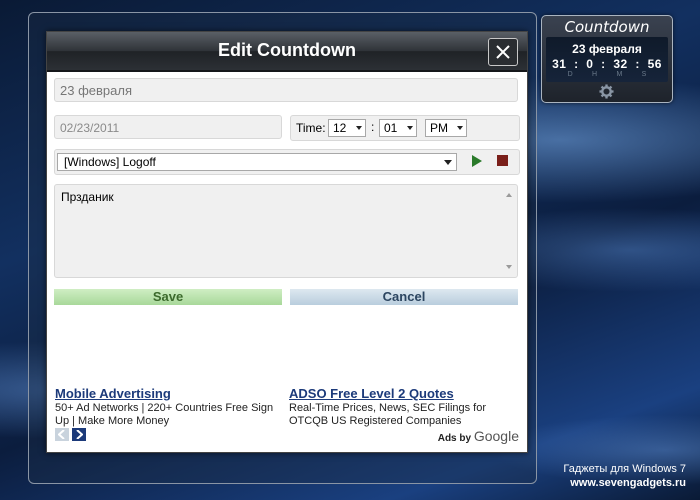 This screenshot has height=500, width=700. Describe the element at coordinates (570, 74) in the screenshot. I see `unit-label: D` at that location.